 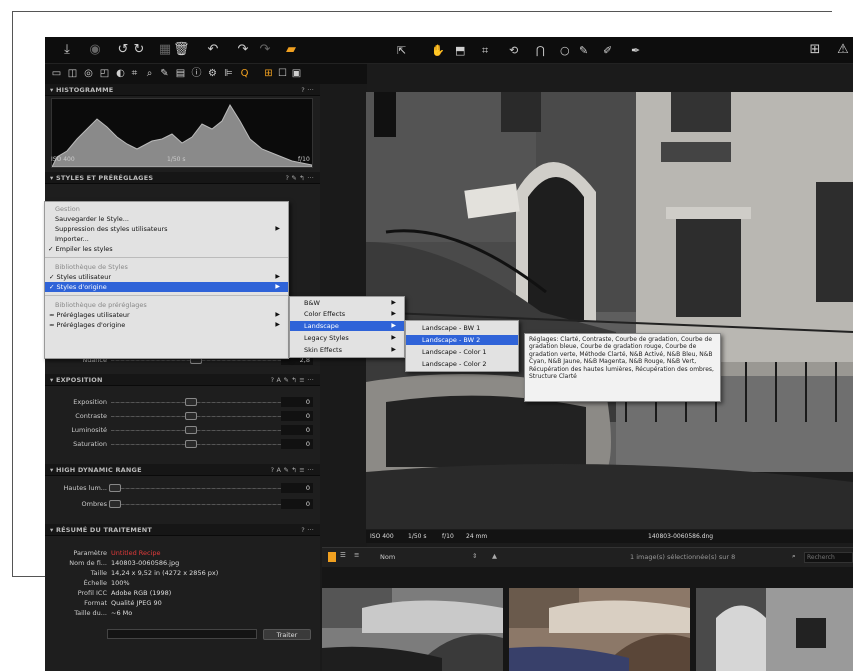 What do you see at coordinates (95, 50) in the screenshot?
I see `camera-icon: ◉` at bounding box center [95, 50].